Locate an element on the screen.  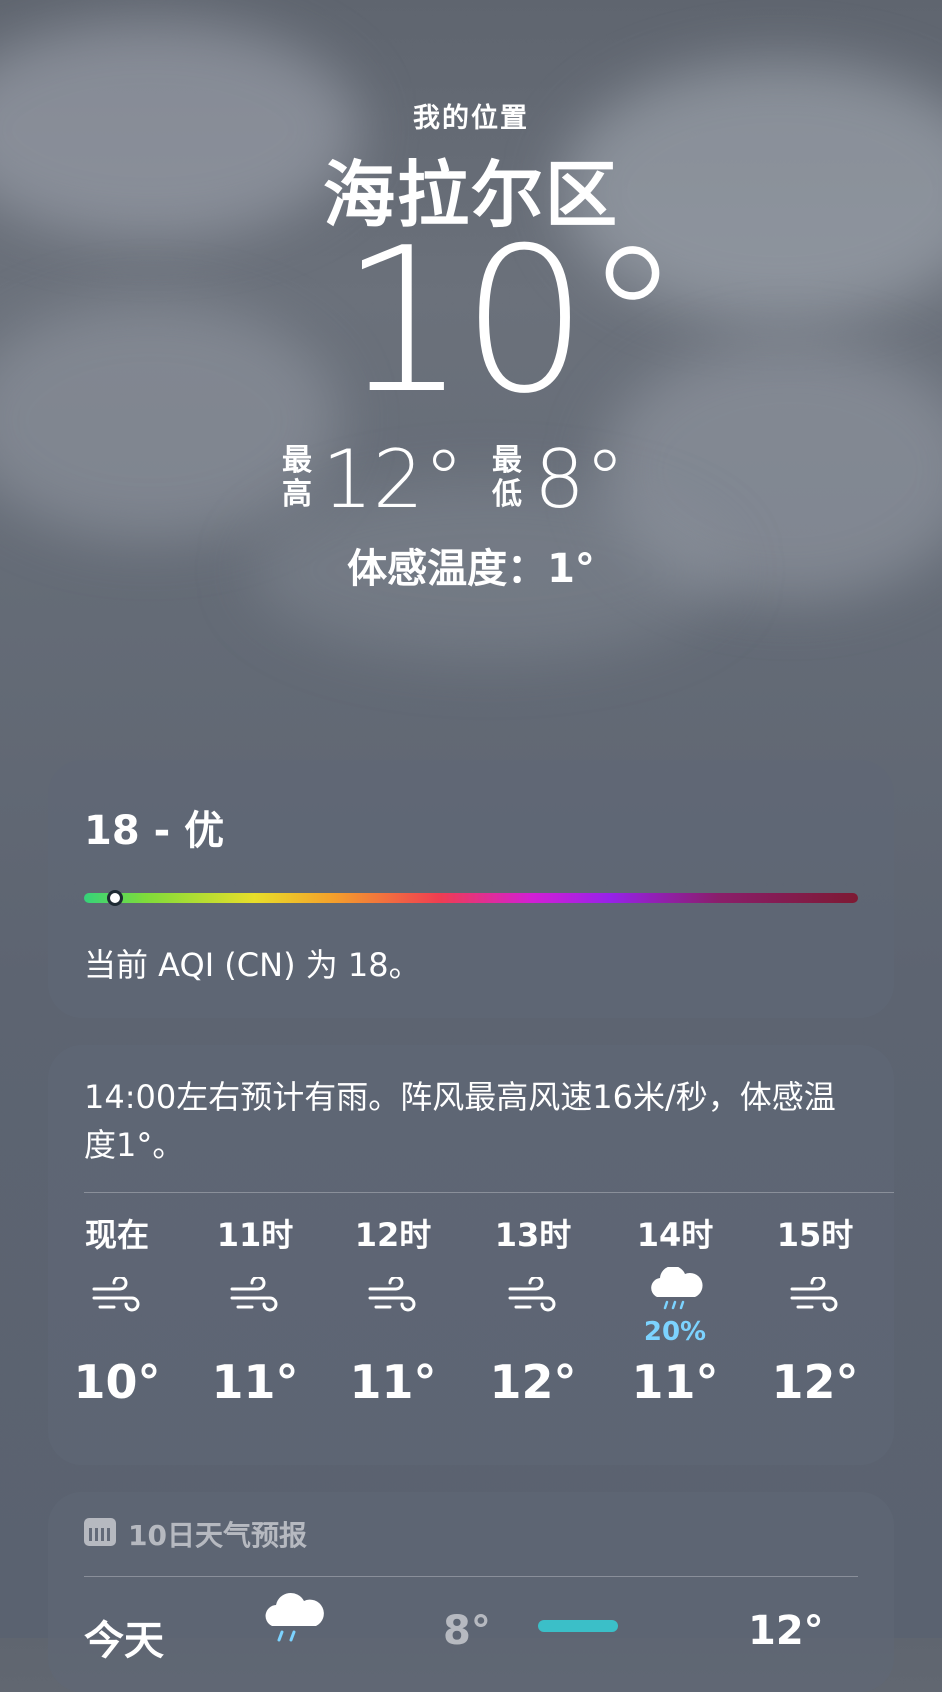
aqi-card: 18 - 优 当前 AQI (CN) 为 18。 is located at coordinates (471, 889).